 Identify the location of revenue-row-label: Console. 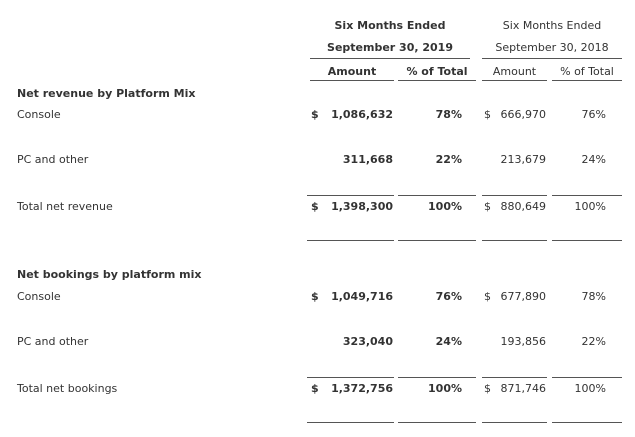
(39, 114).